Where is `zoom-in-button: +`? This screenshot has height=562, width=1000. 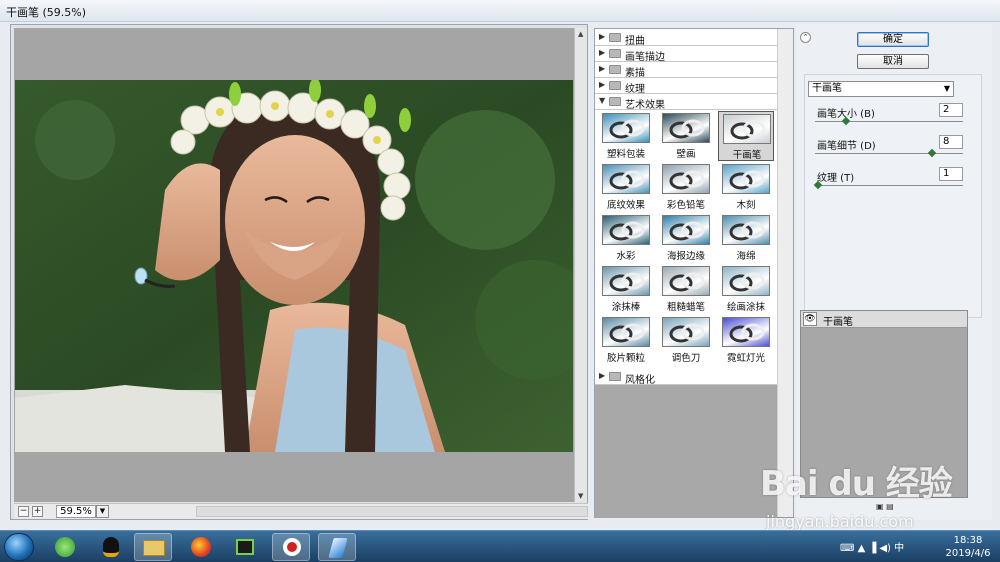
zoom-in-button: + is located at coordinates (37, 511).